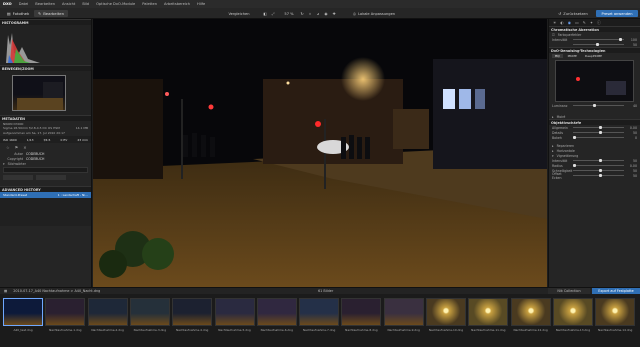 This screenshot has width=640, height=347. I want to click on keywords-row: ▾ Stichwörter, so click(45, 163).